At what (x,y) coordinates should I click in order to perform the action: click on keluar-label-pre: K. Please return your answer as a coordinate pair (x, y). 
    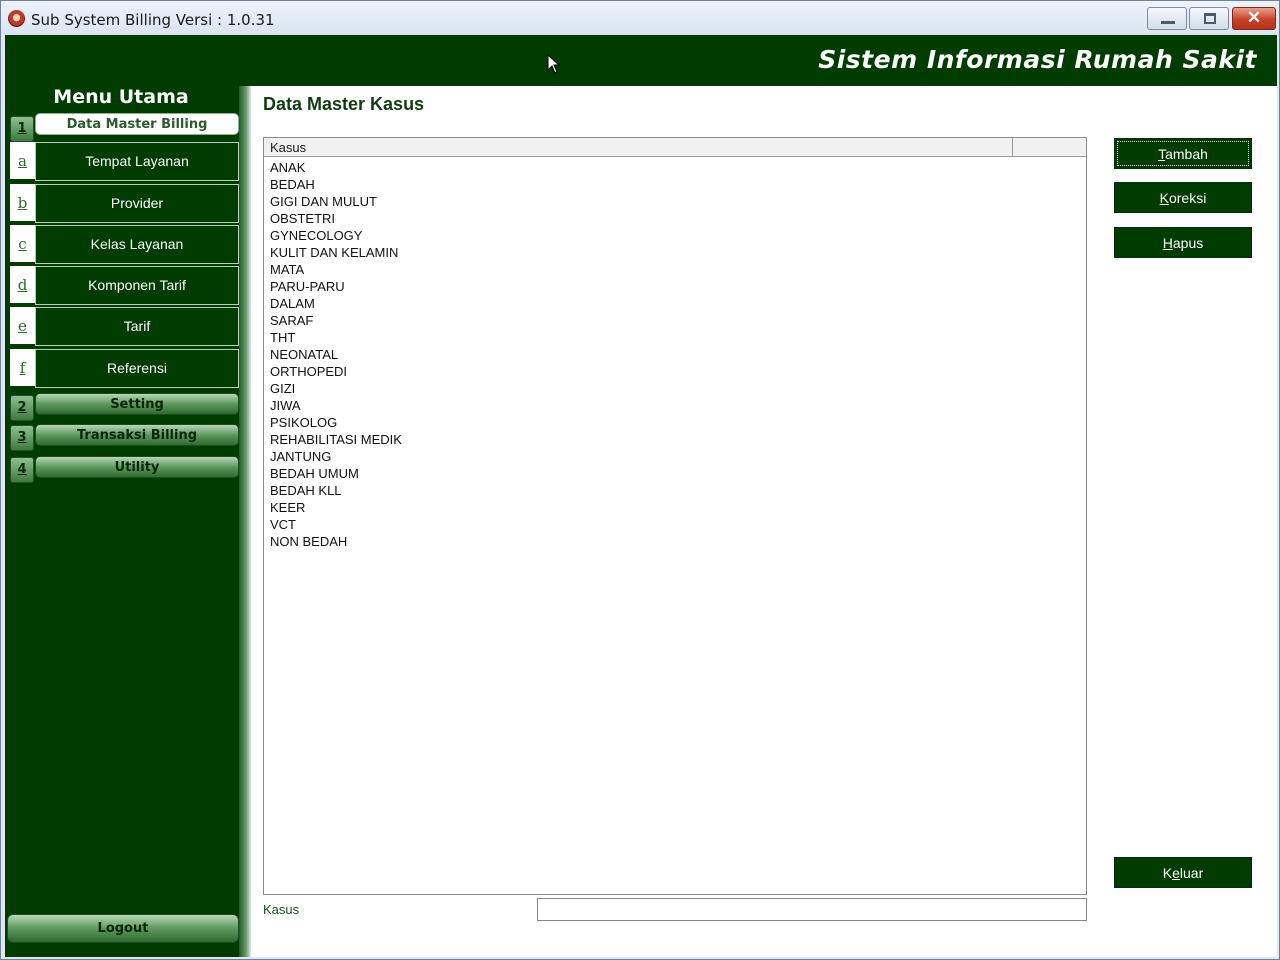
    Looking at the image, I should click on (1167, 873).